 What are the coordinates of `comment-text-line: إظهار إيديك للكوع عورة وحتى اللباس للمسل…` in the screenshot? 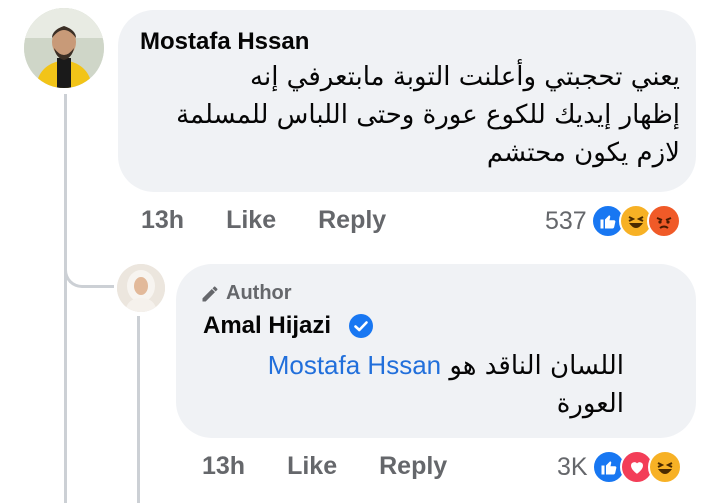 It's located at (428, 115).